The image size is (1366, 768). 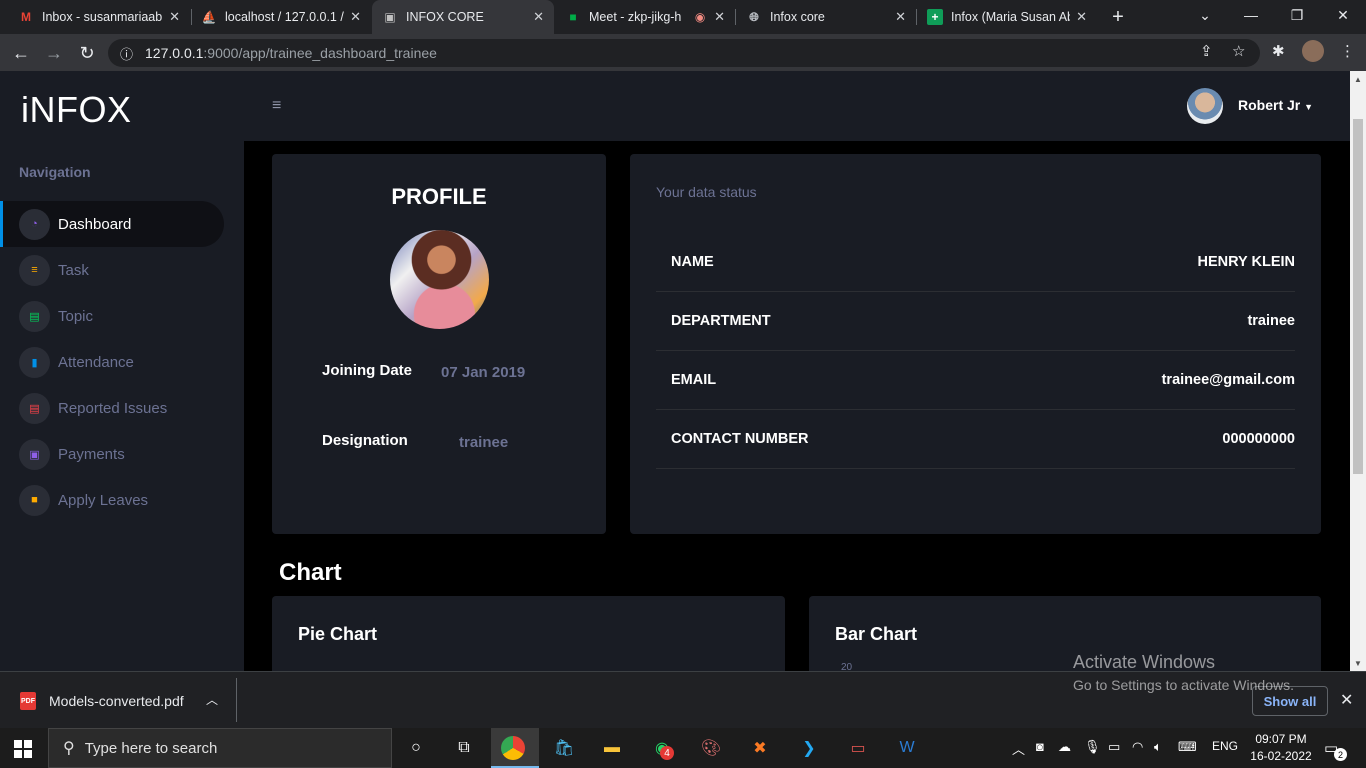 What do you see at coordinates (439, 279) in the screenshot?
I see `profile-photo` at bounding box center [439, 279].